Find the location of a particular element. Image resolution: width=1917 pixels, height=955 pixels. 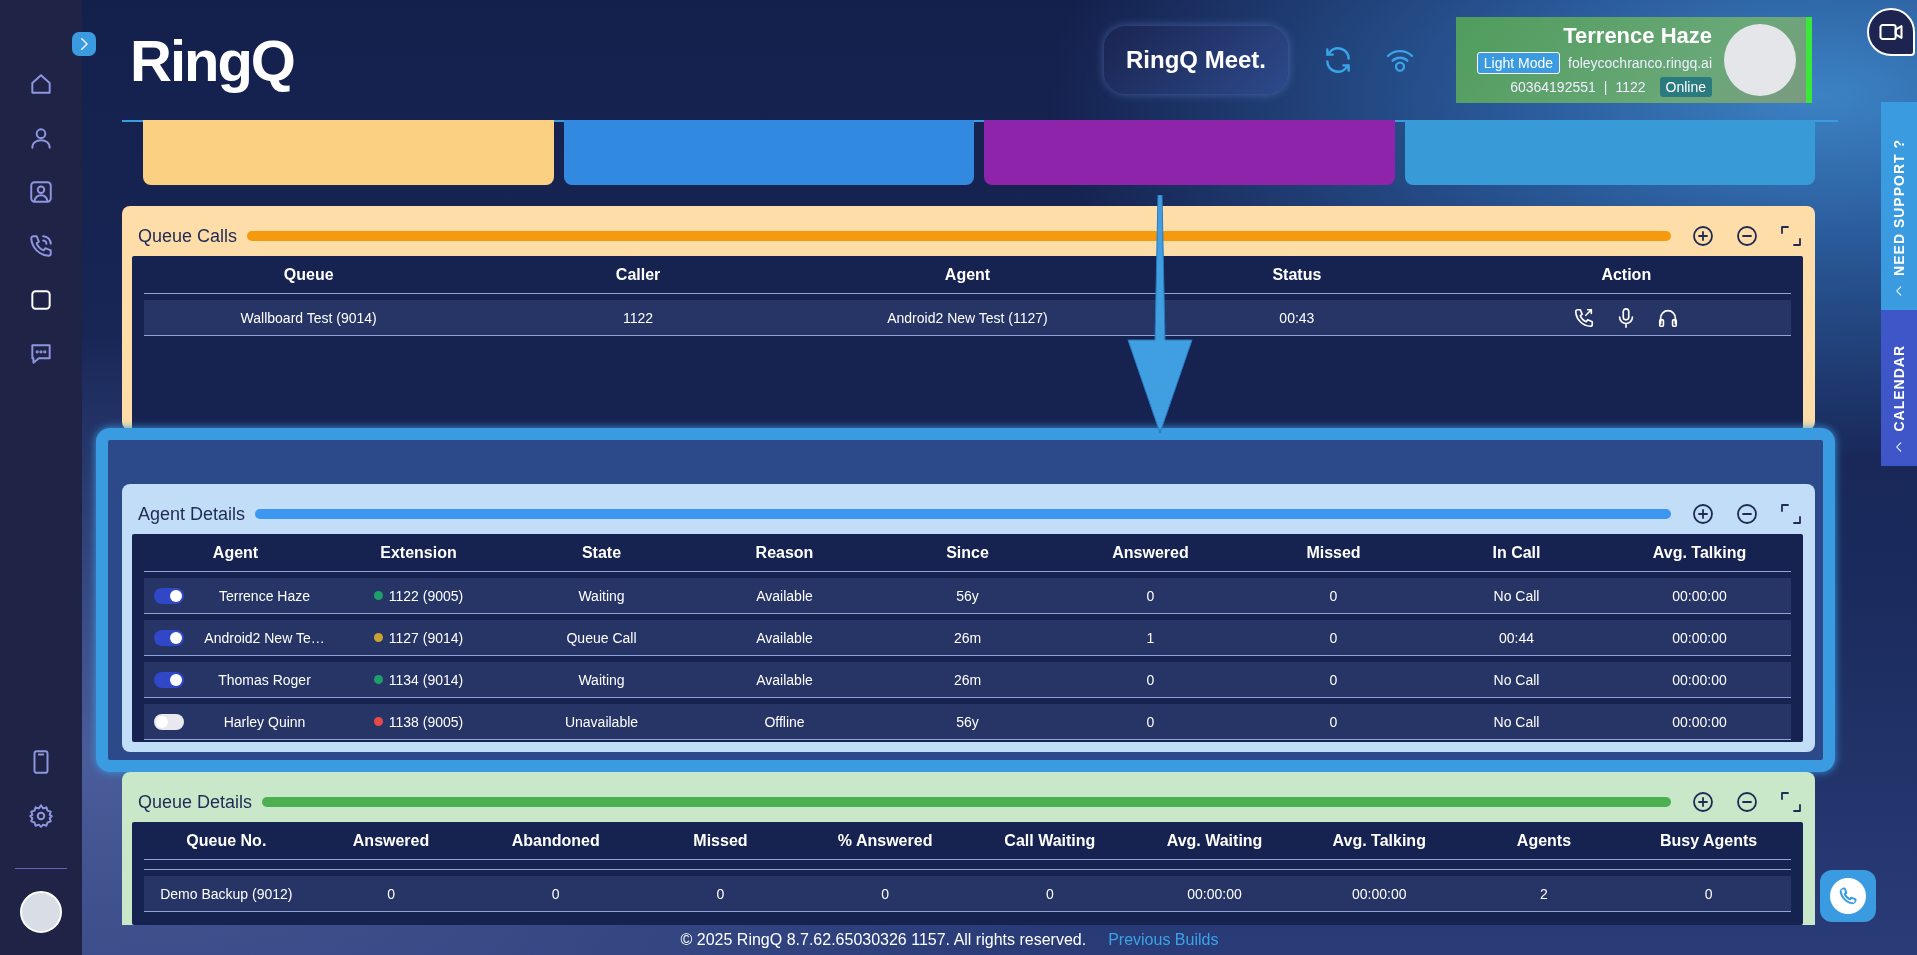

side-tab: CALENDAR is located at coordinates (1899, 388).